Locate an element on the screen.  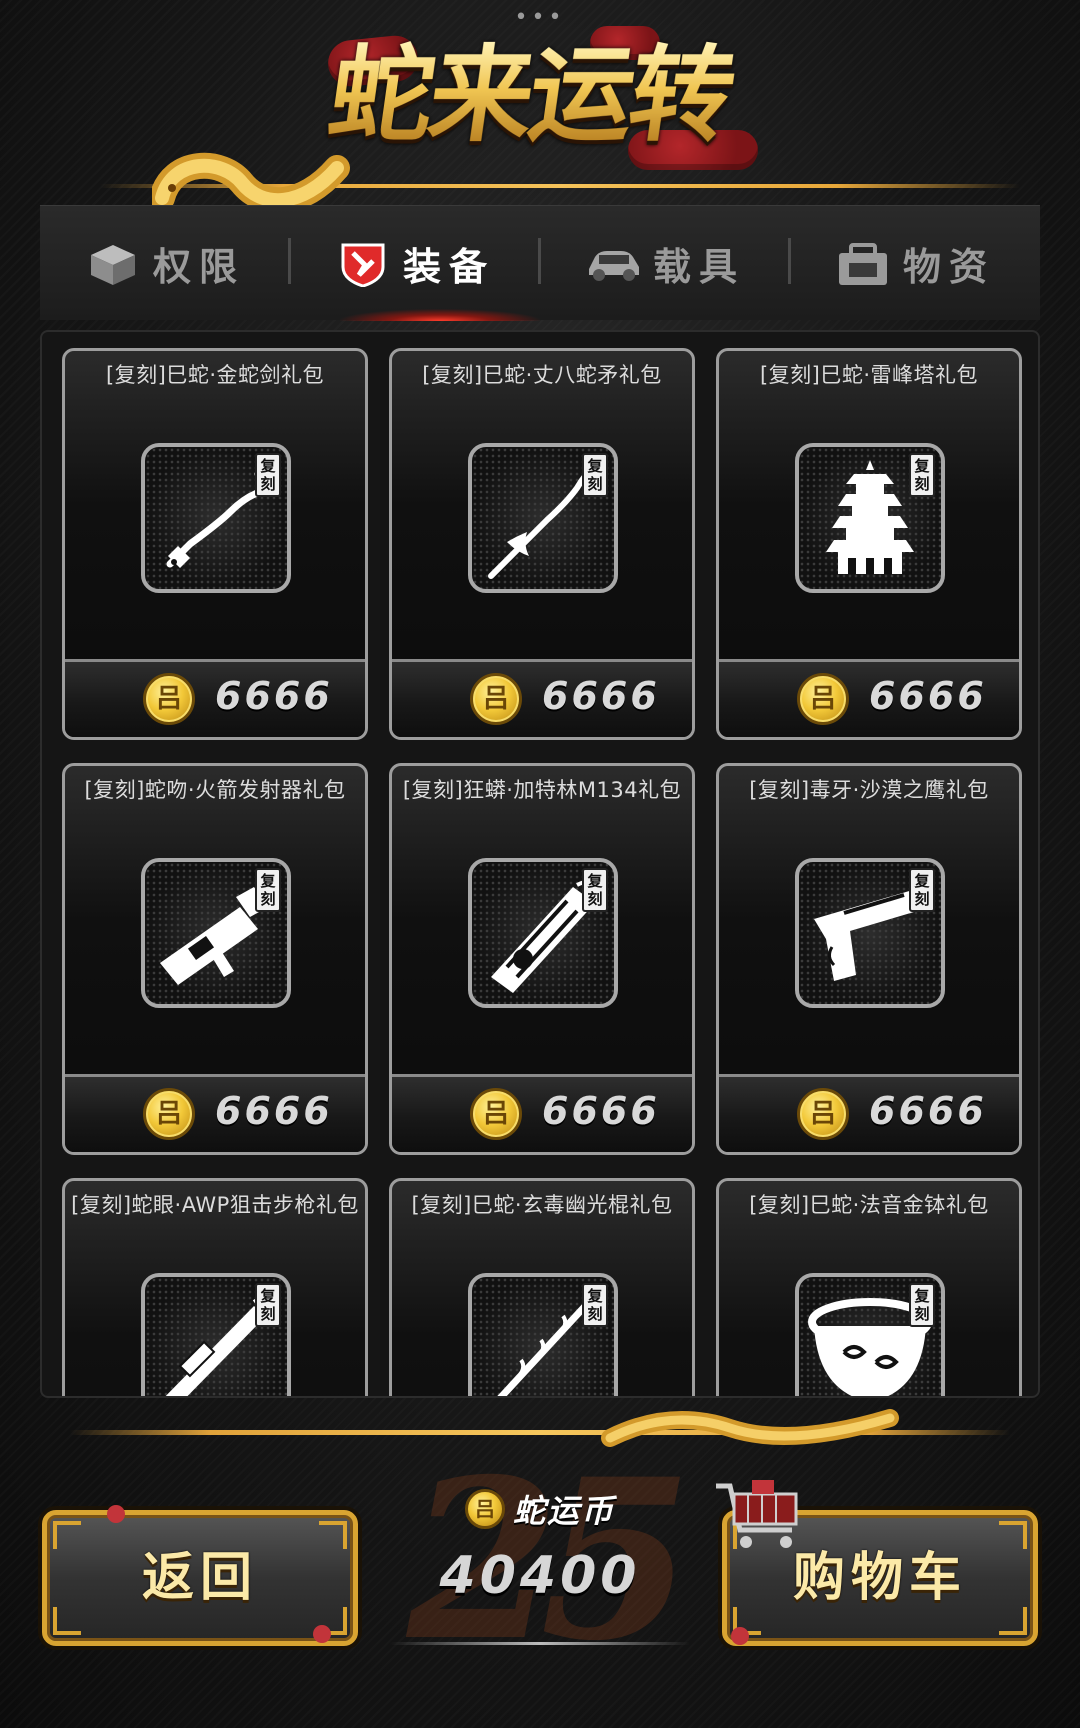
tab-vehicles: 载具 is located at coordinates (665, 263).